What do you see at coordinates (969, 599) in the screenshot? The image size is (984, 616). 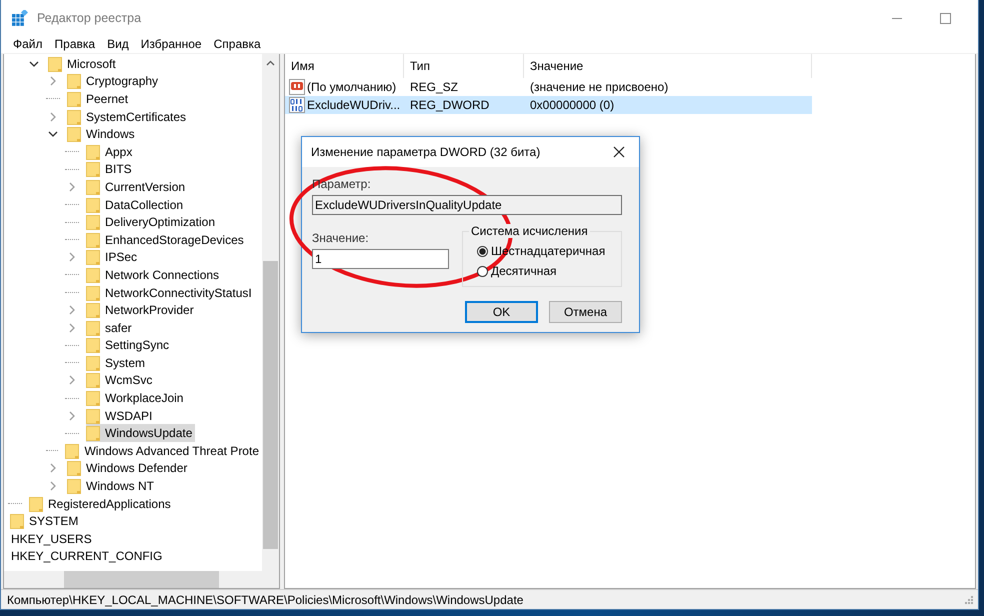 I see `resize-grip-icon` at bounding box center [969, 599].